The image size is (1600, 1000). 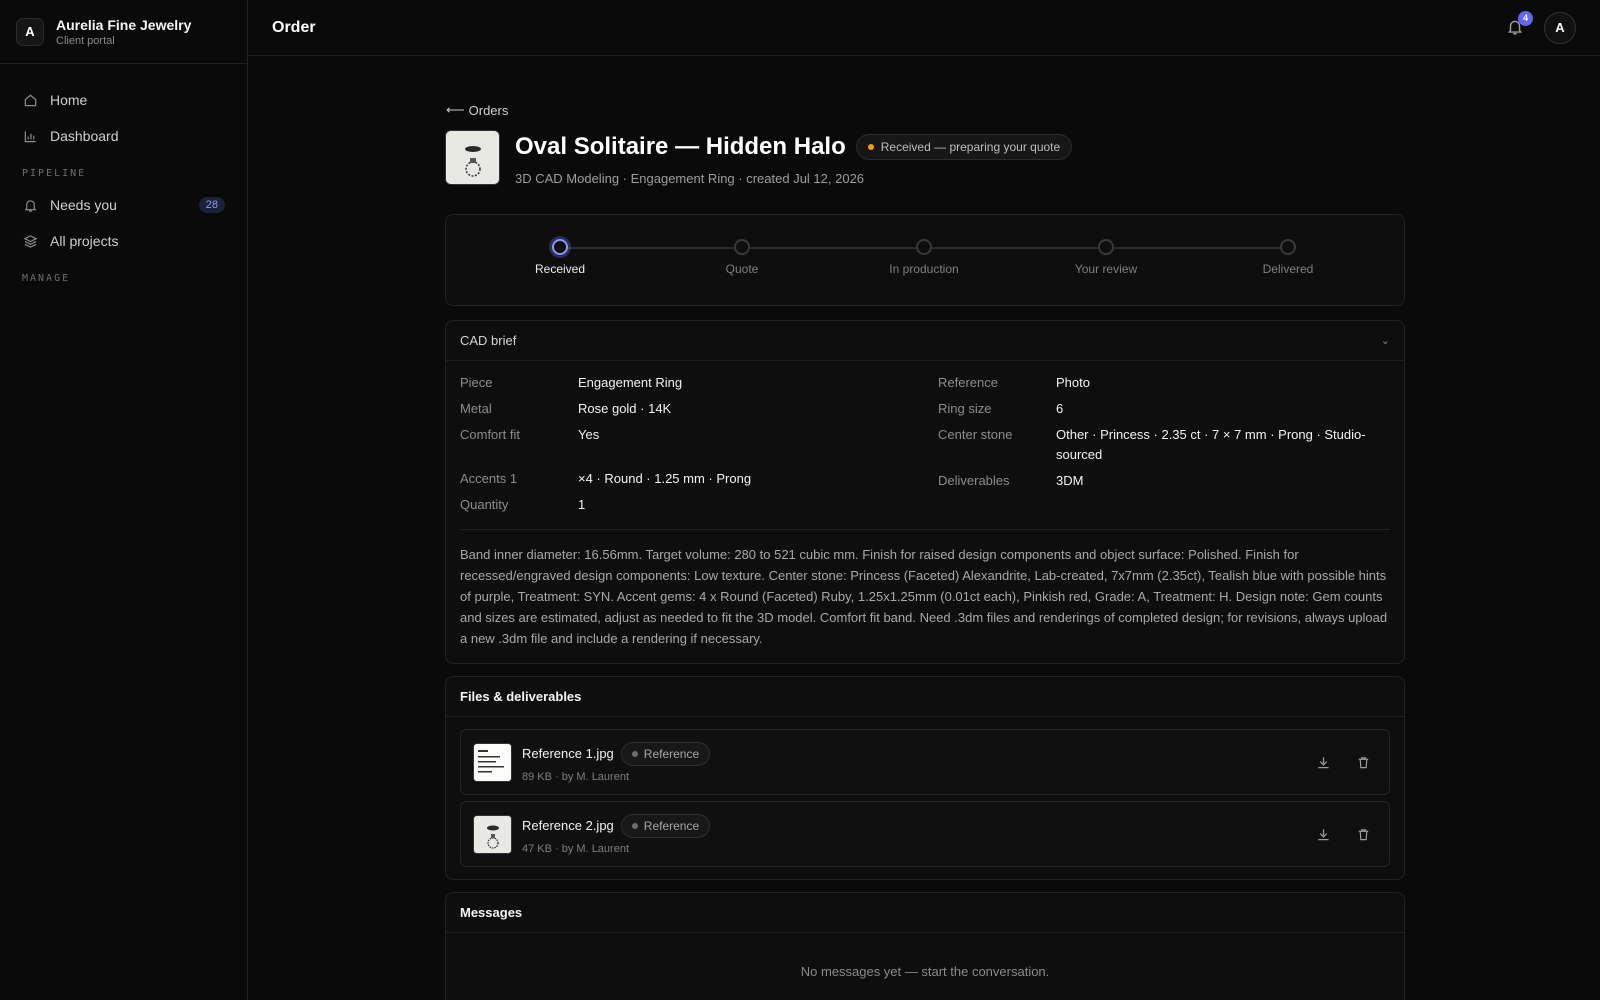 I want to click on step-quote: Quote, so click(x=742, y=257).